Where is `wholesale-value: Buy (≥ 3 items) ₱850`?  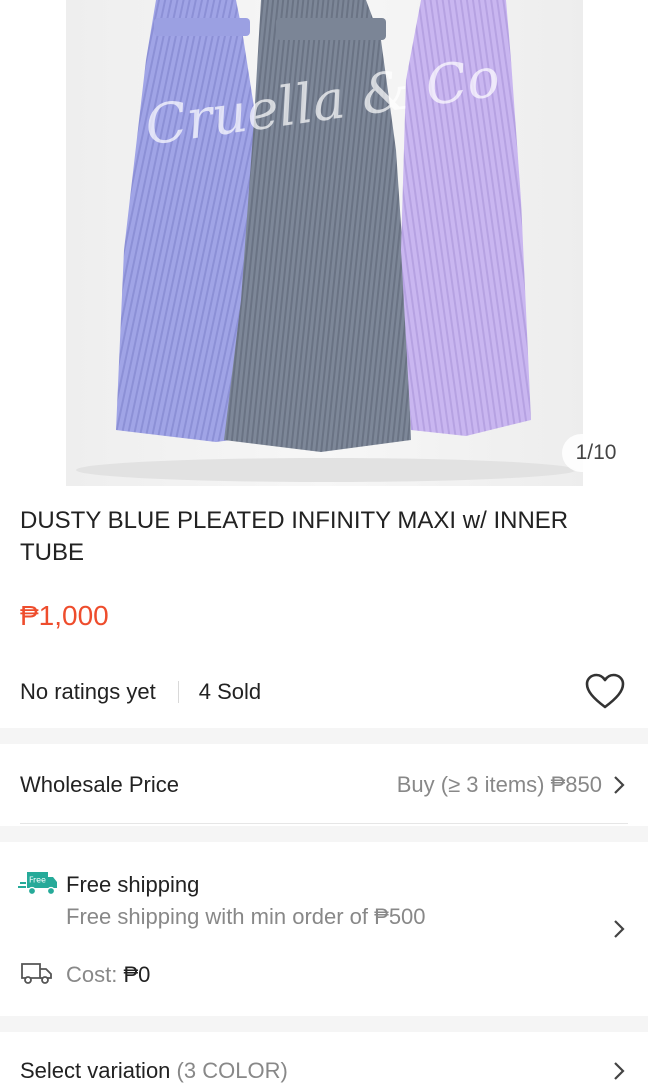
wholesale-value: Buy (≥ 3 items) ₱850 is located at coordinates (499, 784).